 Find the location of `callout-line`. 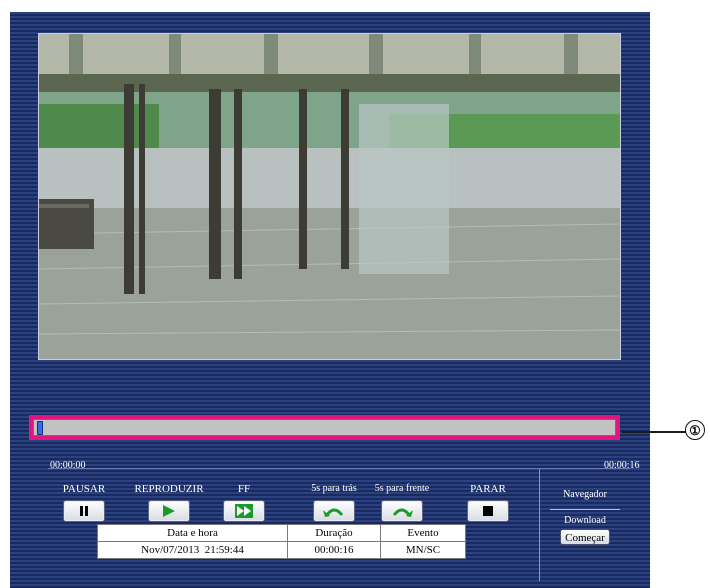

callout-line is located at coordinates (654, 432).